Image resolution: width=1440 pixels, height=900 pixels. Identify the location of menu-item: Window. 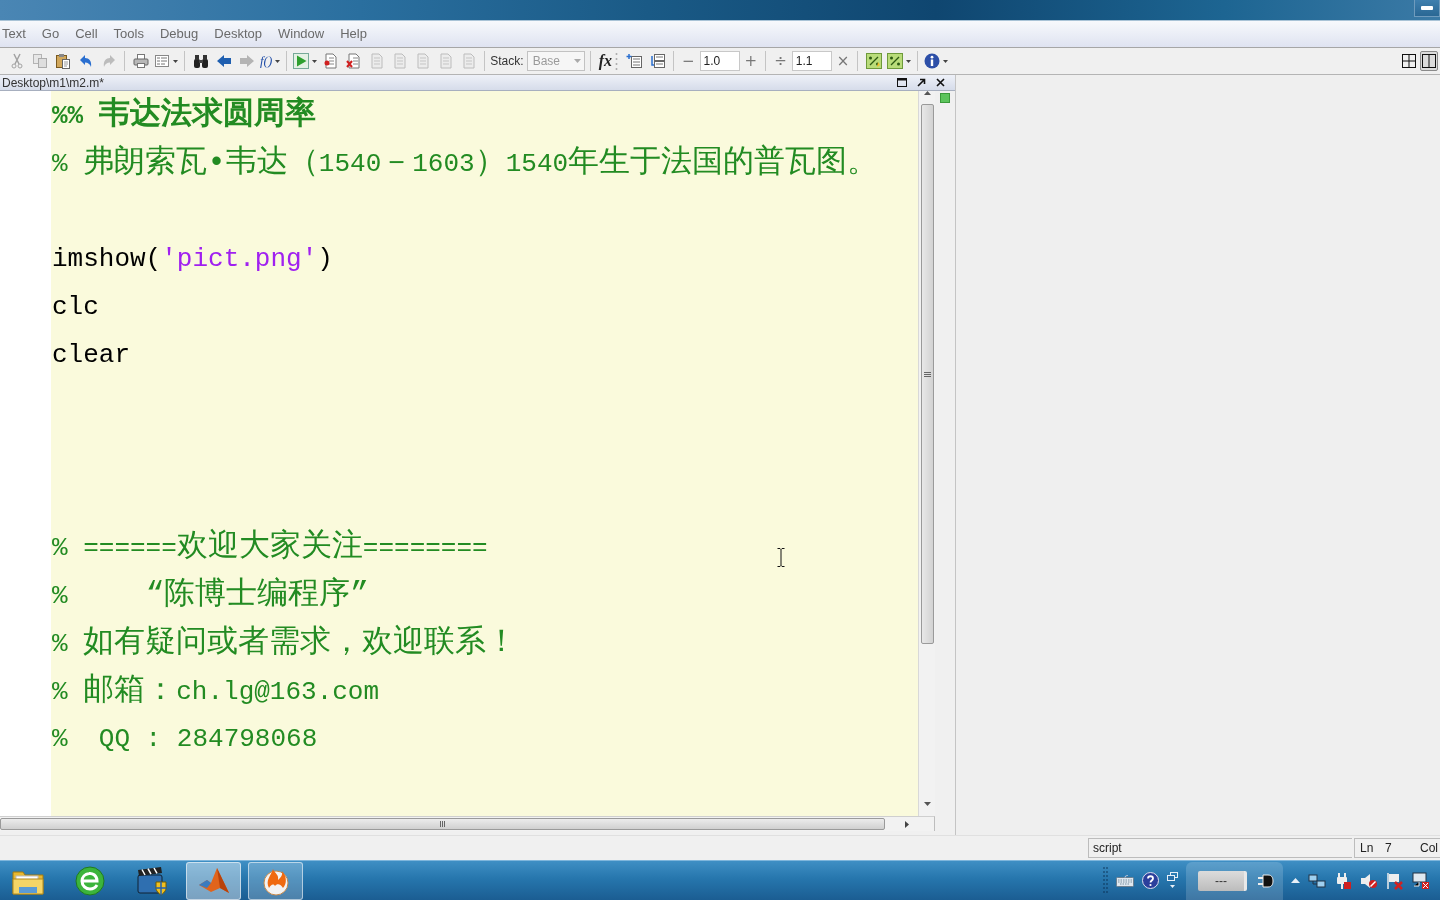
(301, 34).